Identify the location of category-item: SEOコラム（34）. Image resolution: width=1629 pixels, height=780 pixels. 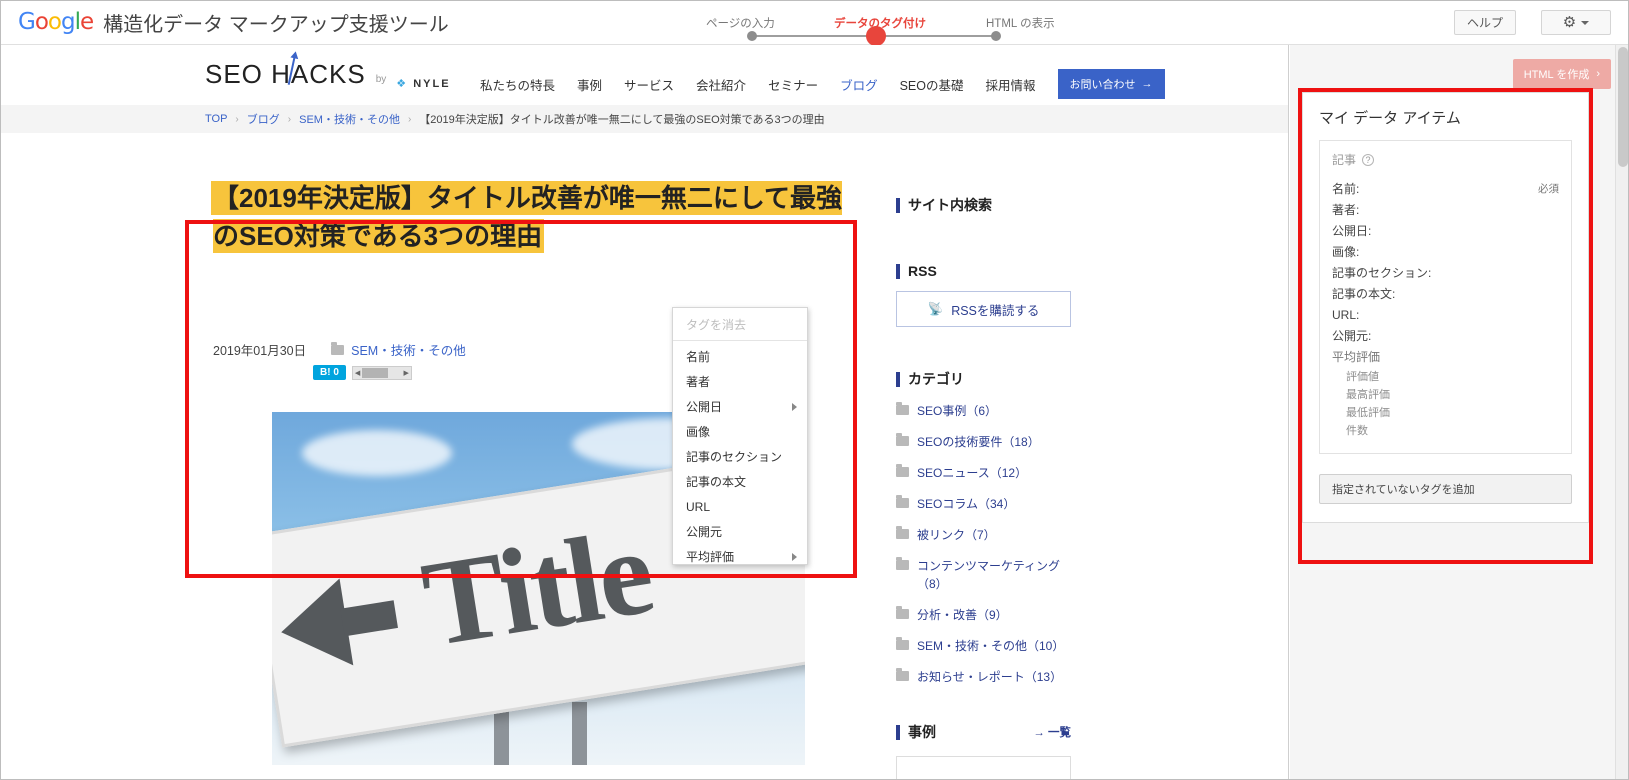
(986, 504).